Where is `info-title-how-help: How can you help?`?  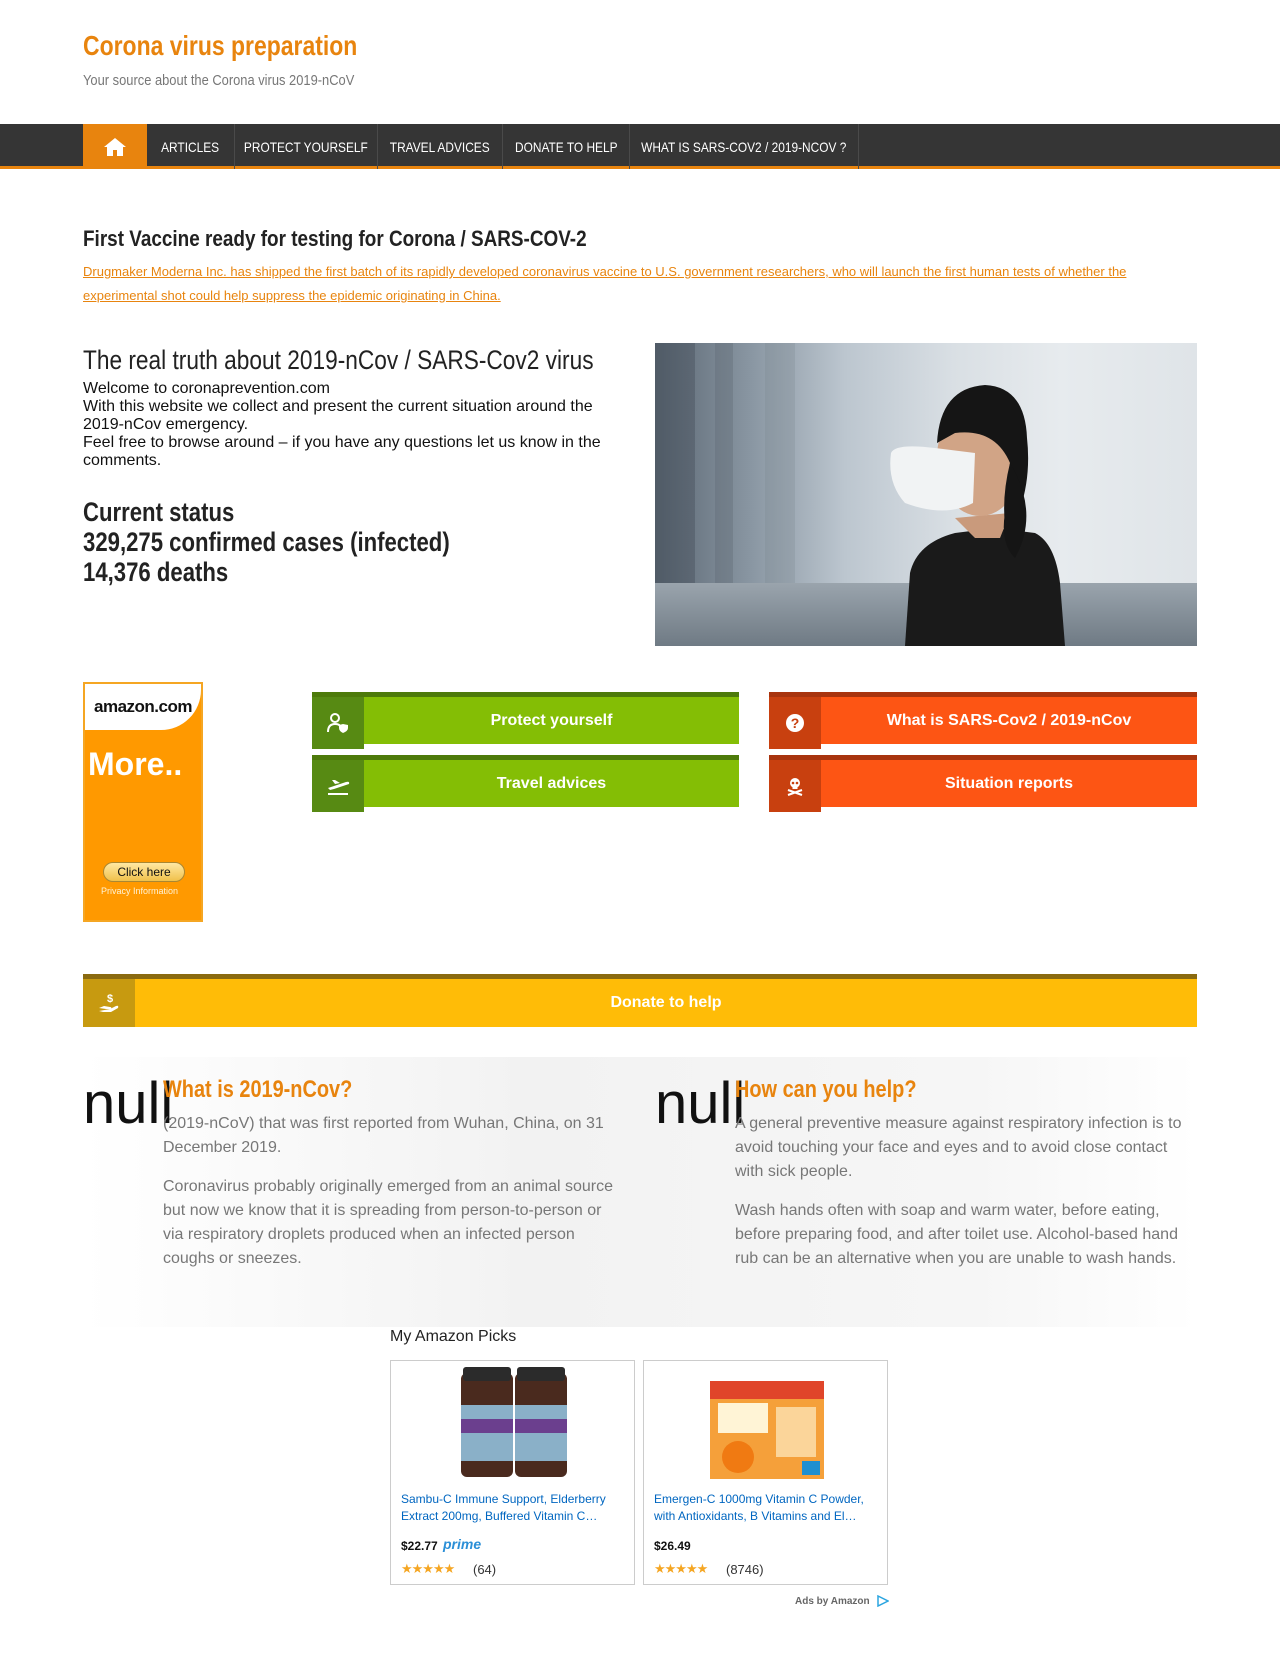
info-title-how-help: How can you help? is located at coordinates (826, 1090).